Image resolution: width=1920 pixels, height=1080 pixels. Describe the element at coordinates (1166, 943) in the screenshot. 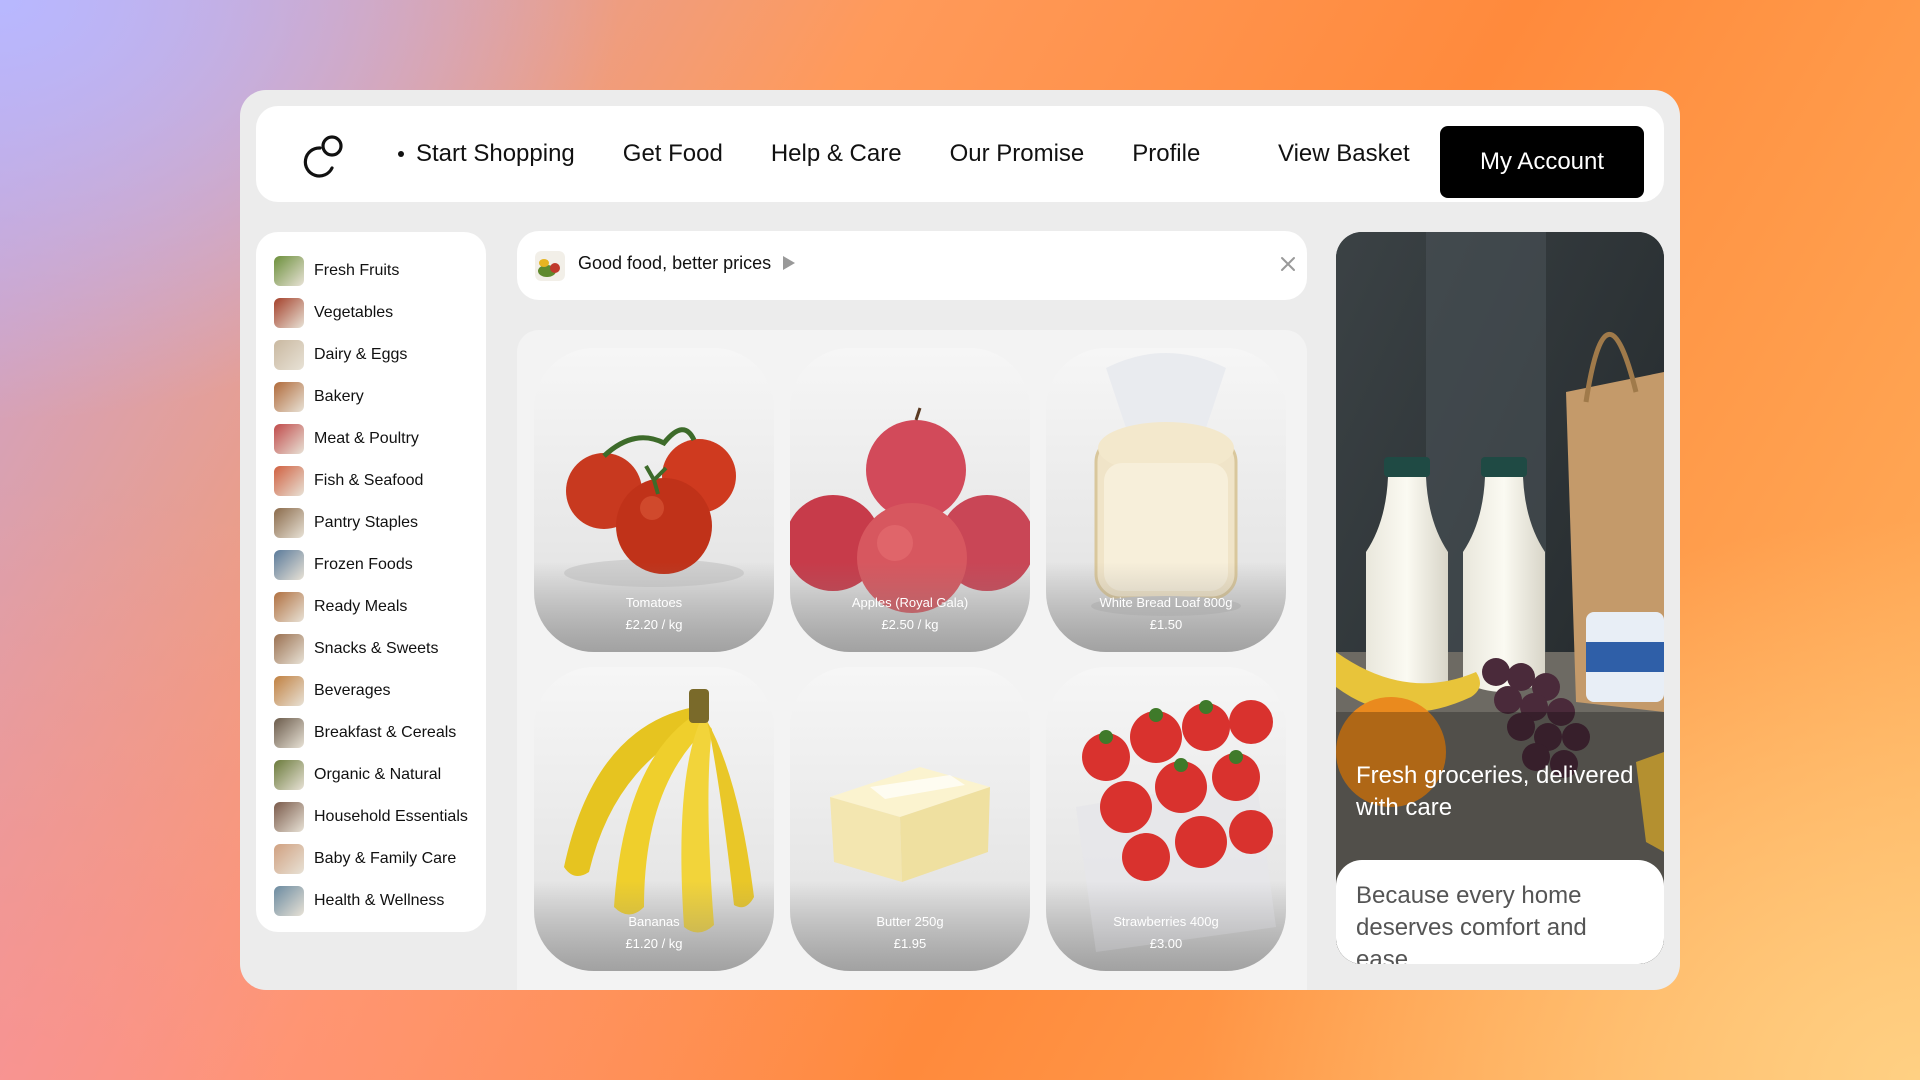

I see `product-price: £3.00` at that location.